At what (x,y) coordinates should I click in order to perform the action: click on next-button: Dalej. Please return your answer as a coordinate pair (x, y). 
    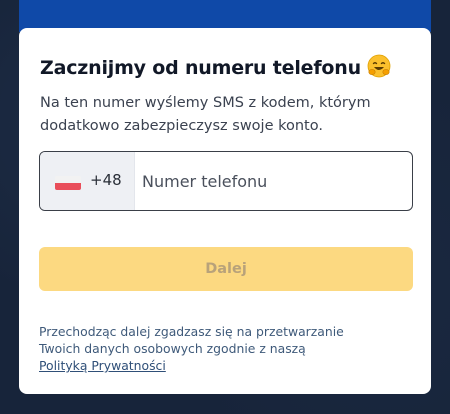
    Looking at the image, I should click on (226, 269).